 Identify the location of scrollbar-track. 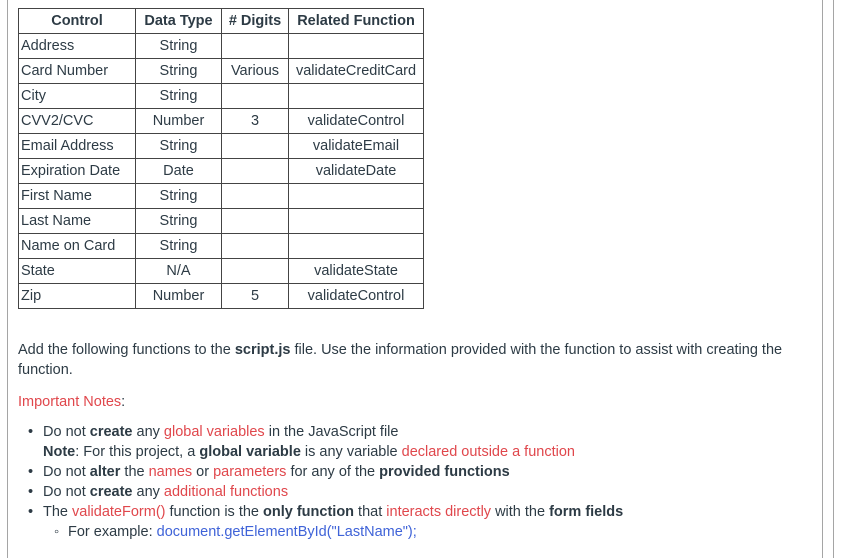
(833, 279).